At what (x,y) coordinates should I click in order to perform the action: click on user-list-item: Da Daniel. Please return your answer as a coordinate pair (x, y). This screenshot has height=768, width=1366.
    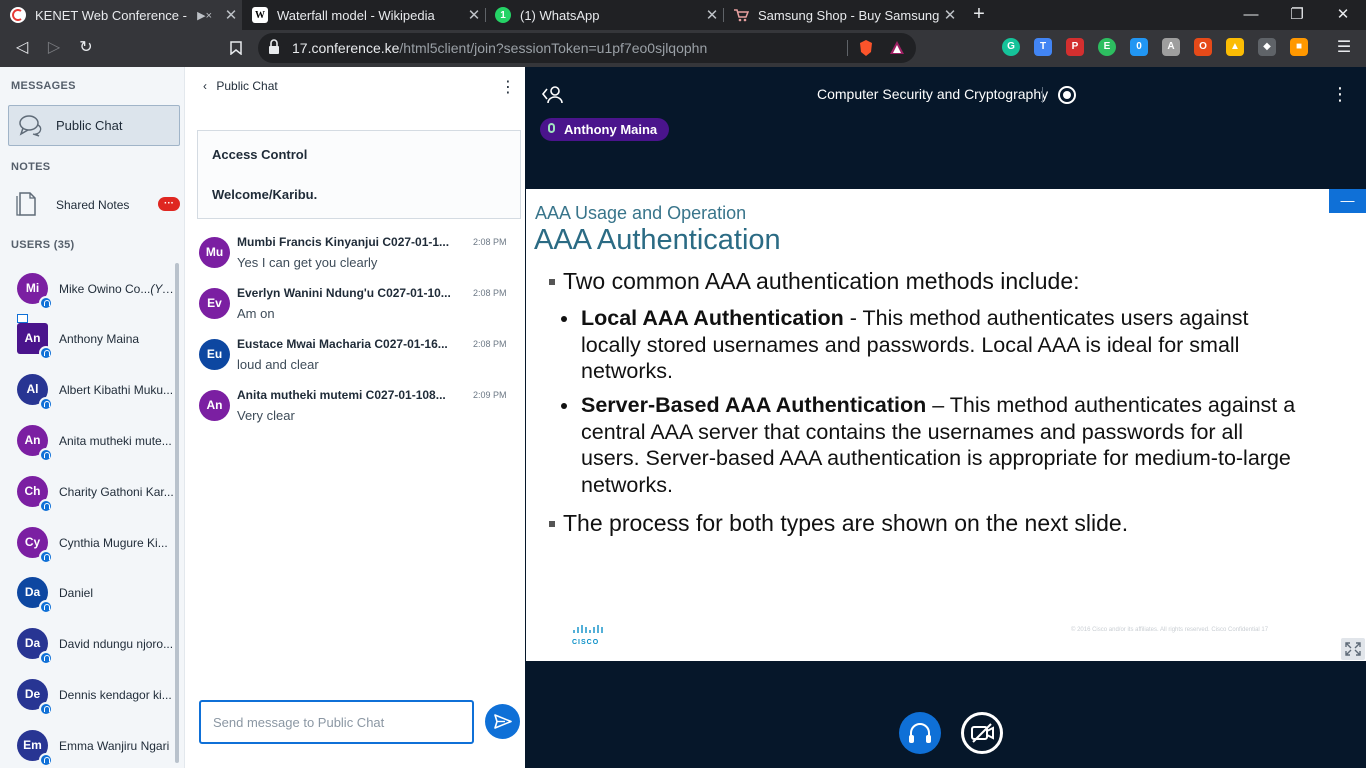
    Looking at the image, I should click on (88, 599).